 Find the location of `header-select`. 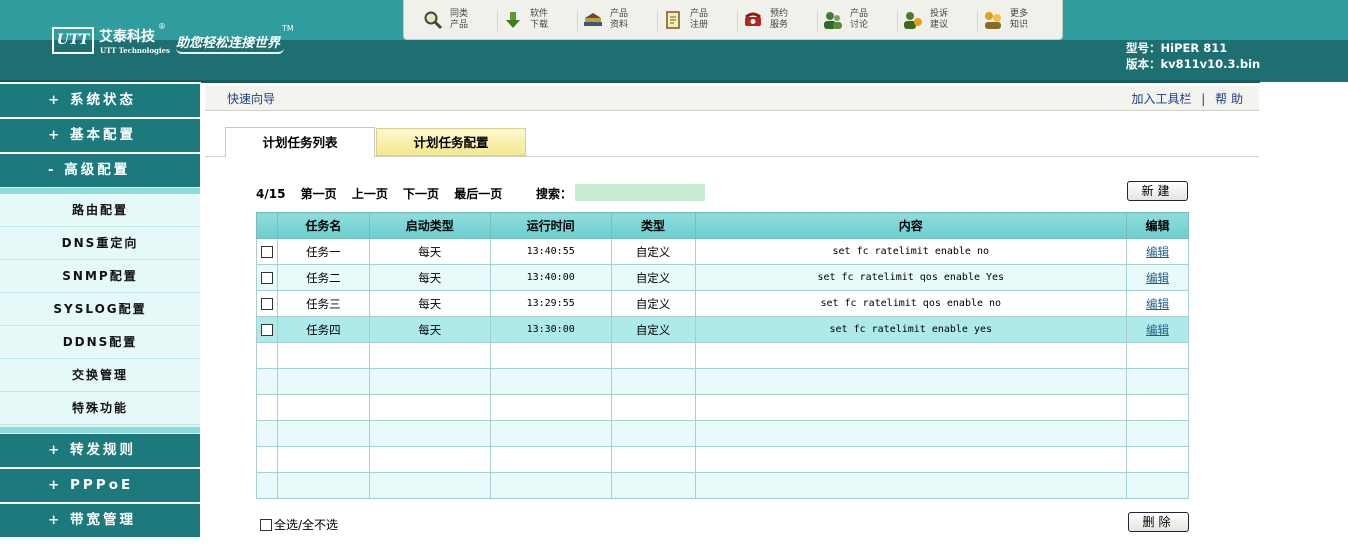

header-select is located at coordinates (267, 225).